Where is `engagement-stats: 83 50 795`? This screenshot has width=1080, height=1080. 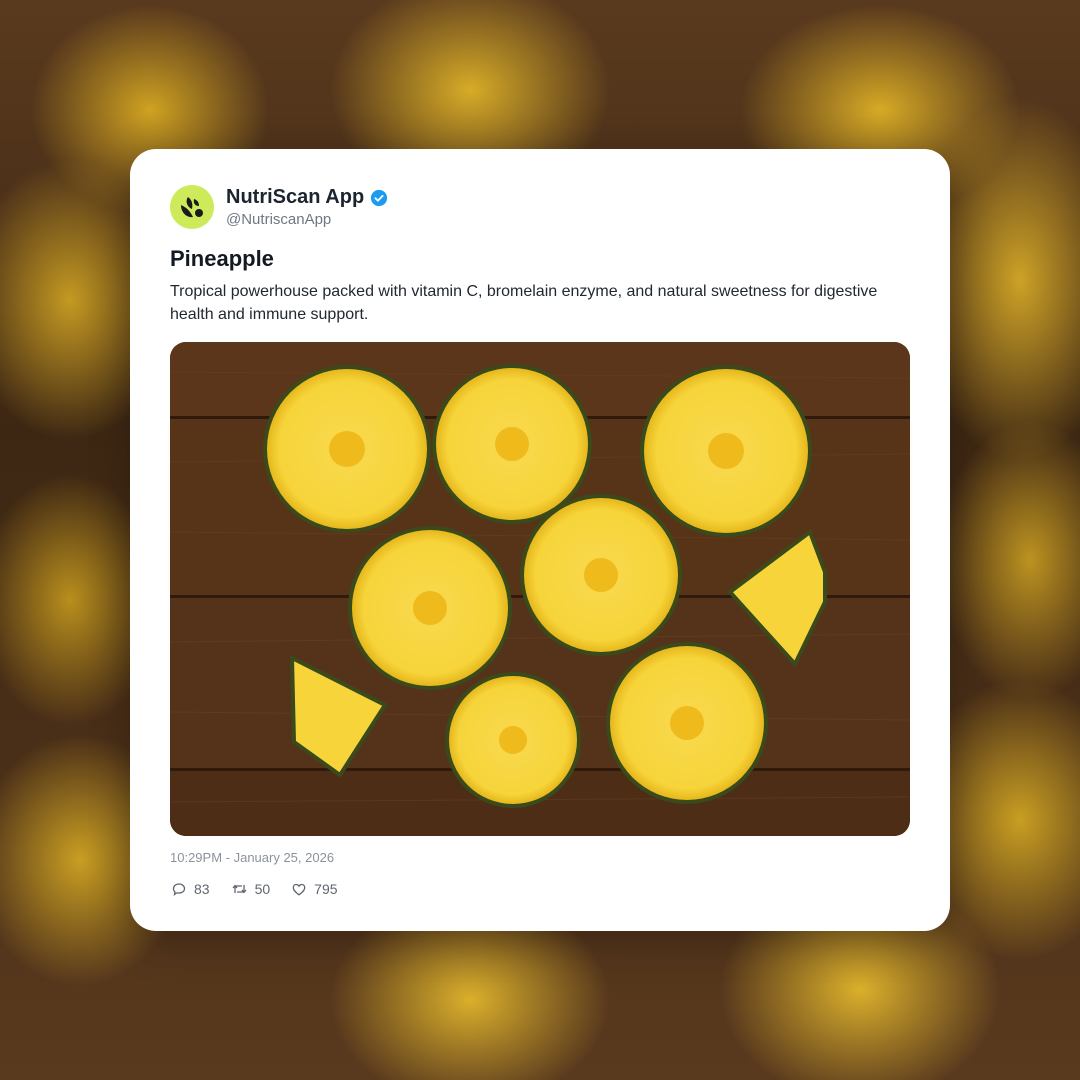 engagement-stats: 83 50 795 is located at coordinates (266, 889).